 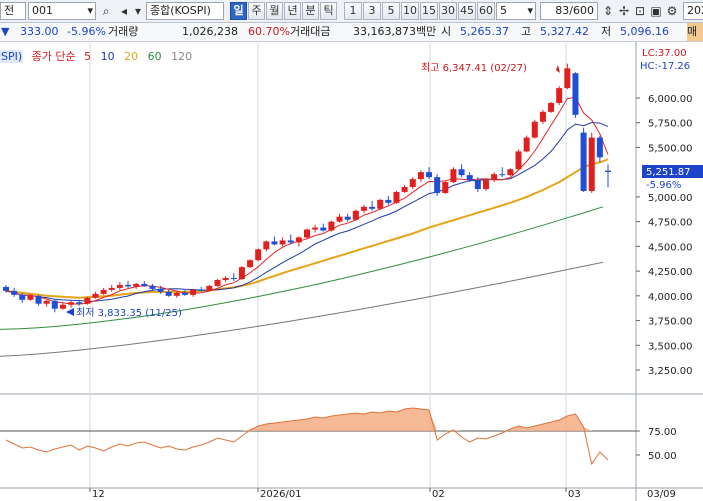 I want to click on period-button-2: 월, so click(x=274, y=11).